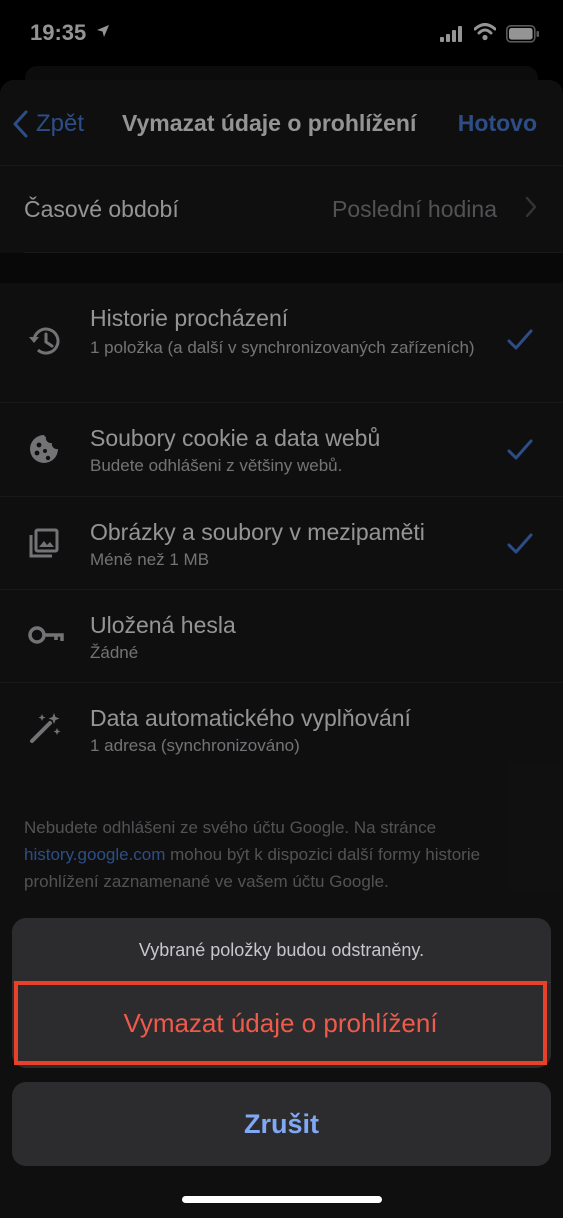  What do you see at coordinates (280, 1023) in the screenshot?
I see `clear-browsing-data-button: Vymazat údaje o prohlížení` at bounding box center [280, 1023].